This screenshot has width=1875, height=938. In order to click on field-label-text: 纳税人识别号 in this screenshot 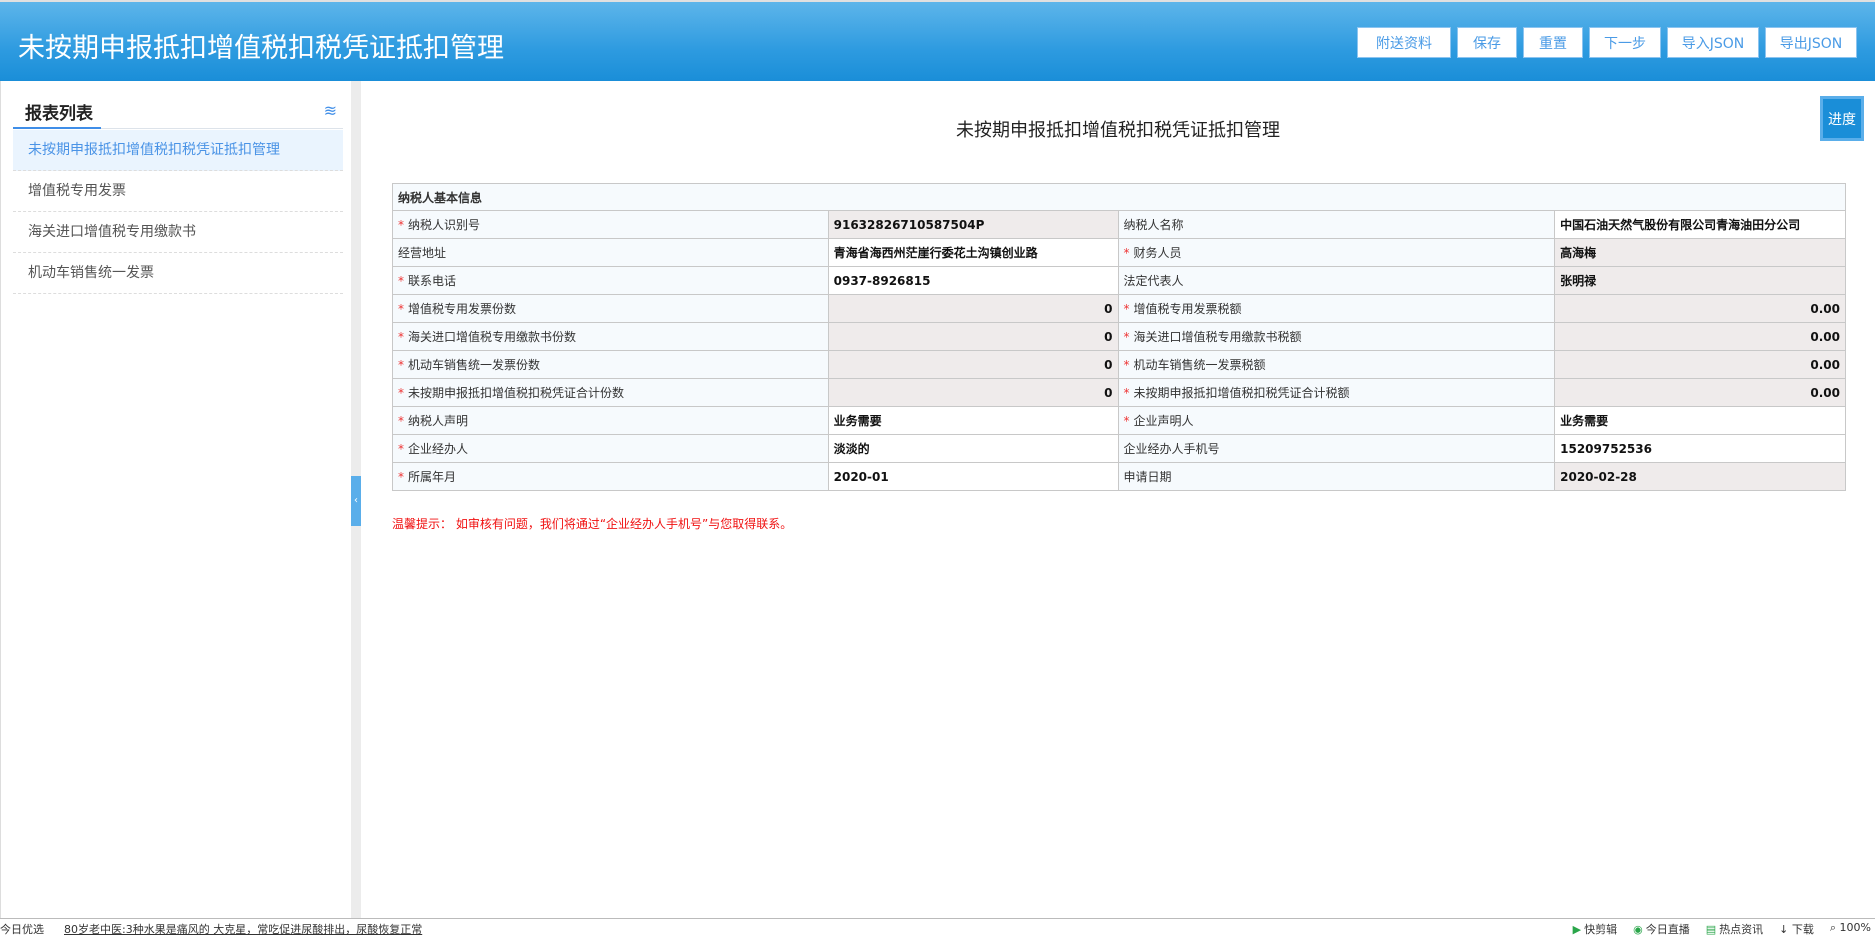, I will do `click(444, 225)`.